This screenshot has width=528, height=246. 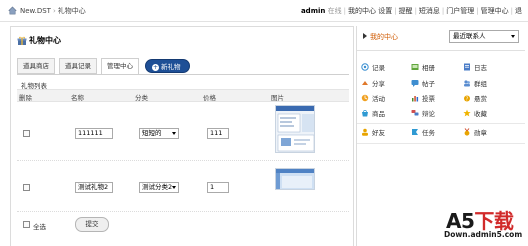 I want to click on my-center-heading: 我的中心, so click(x=380, y=37).